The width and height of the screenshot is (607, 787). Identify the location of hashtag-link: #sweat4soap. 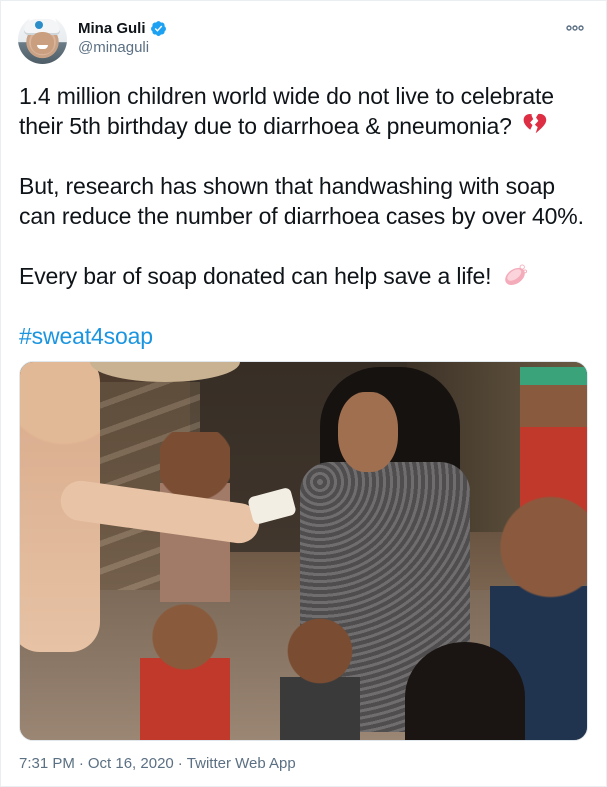
(86, 336).